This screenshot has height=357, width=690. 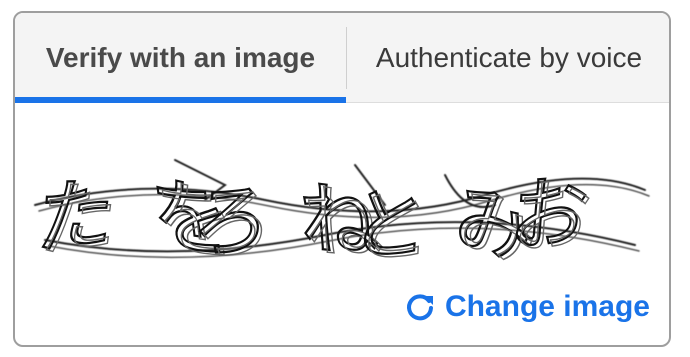 What do you see at coordinates (420, 307) in the screenshot?
I see `refresh-icon` at bounding box center [420, 307].